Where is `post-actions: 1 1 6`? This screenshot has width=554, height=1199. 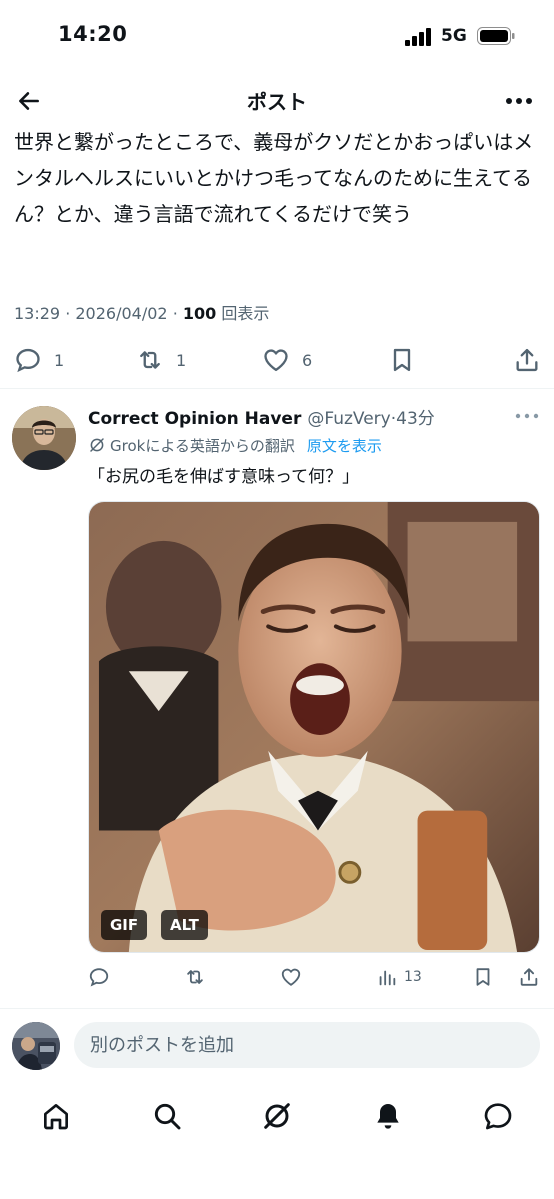
post-actions: 1 1 6 is located at coordinates (277, 360).